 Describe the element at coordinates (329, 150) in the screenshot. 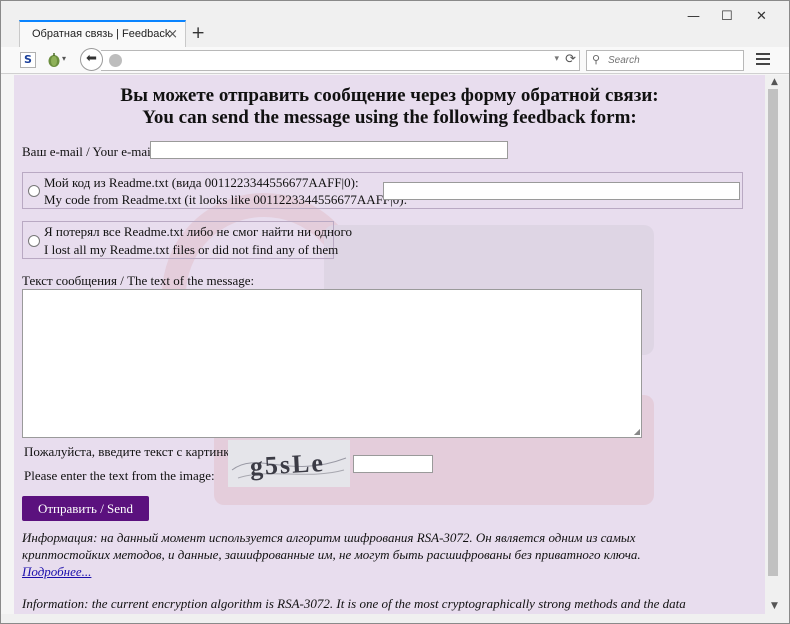

I see `email-field` at that location.